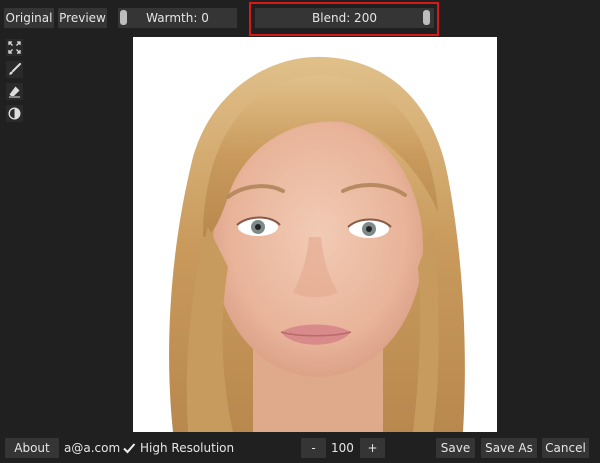 Image resolution: width=600 pixels, height=463 pixels. What do you see at coordinates (14, 47) in the screenshot?
I see `fit-screen-icon` at bounding box center [14, 47].